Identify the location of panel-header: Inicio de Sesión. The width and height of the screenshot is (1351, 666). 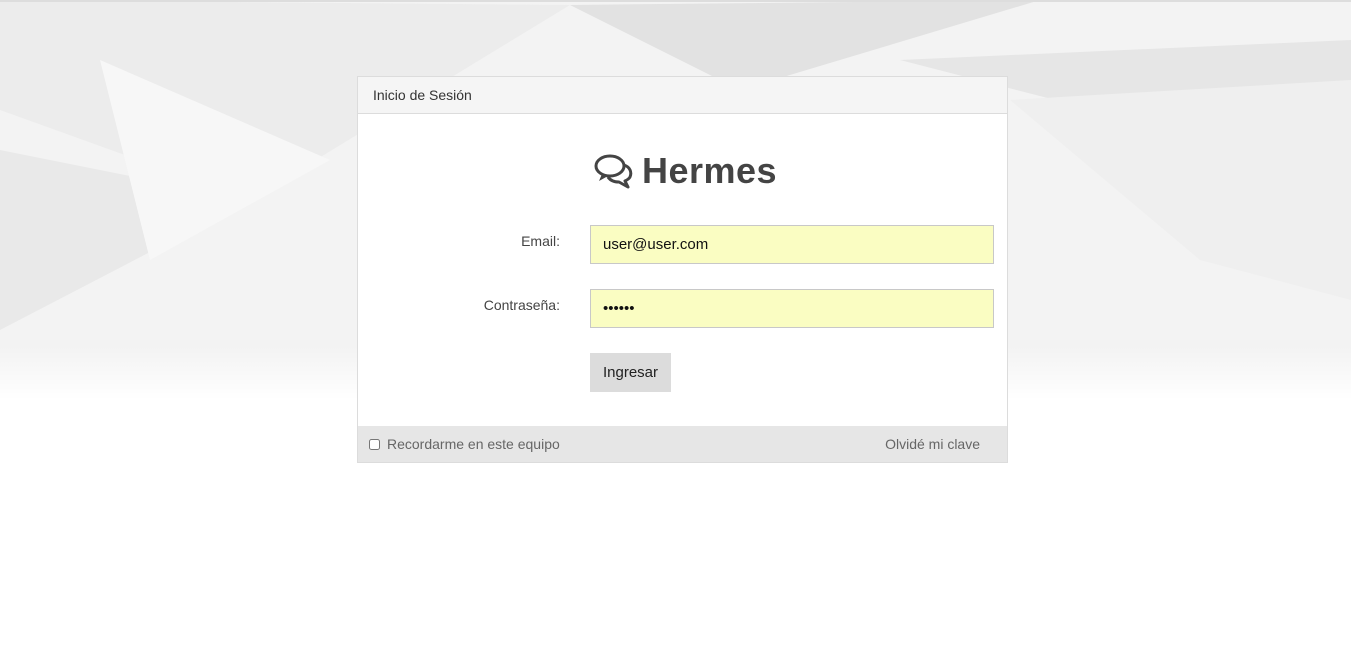
(682, 95).